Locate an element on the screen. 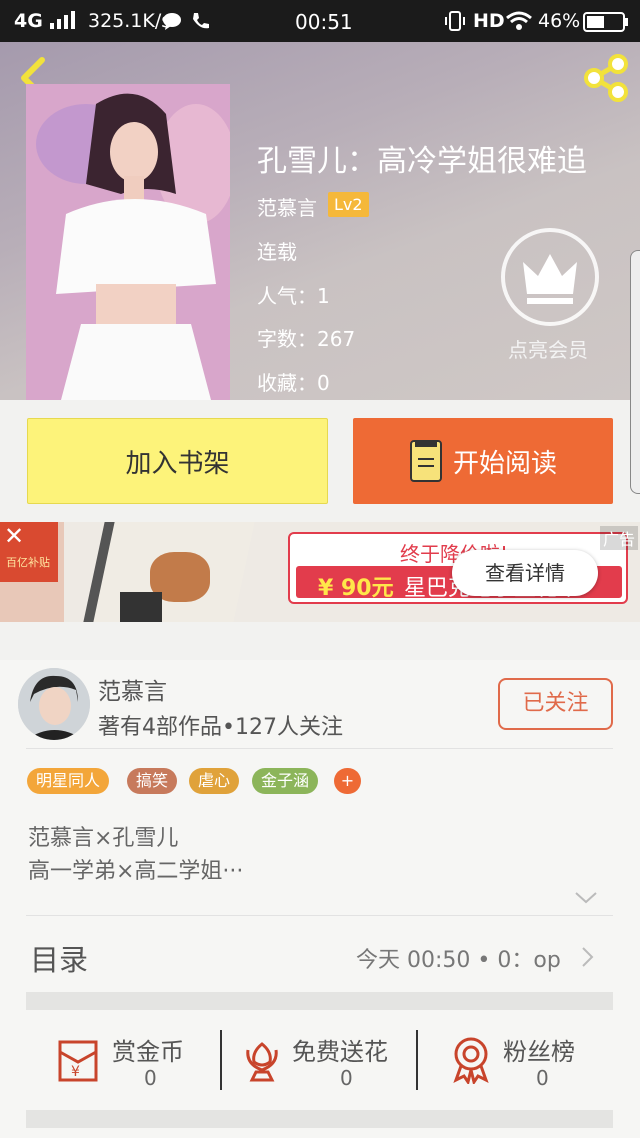  ad-banner: 百亿补贴 ✕ 终于降价啦! ¥ 90元 星巴克电子生花卡 查看详情 广告 is located at coordinates (320, 572).